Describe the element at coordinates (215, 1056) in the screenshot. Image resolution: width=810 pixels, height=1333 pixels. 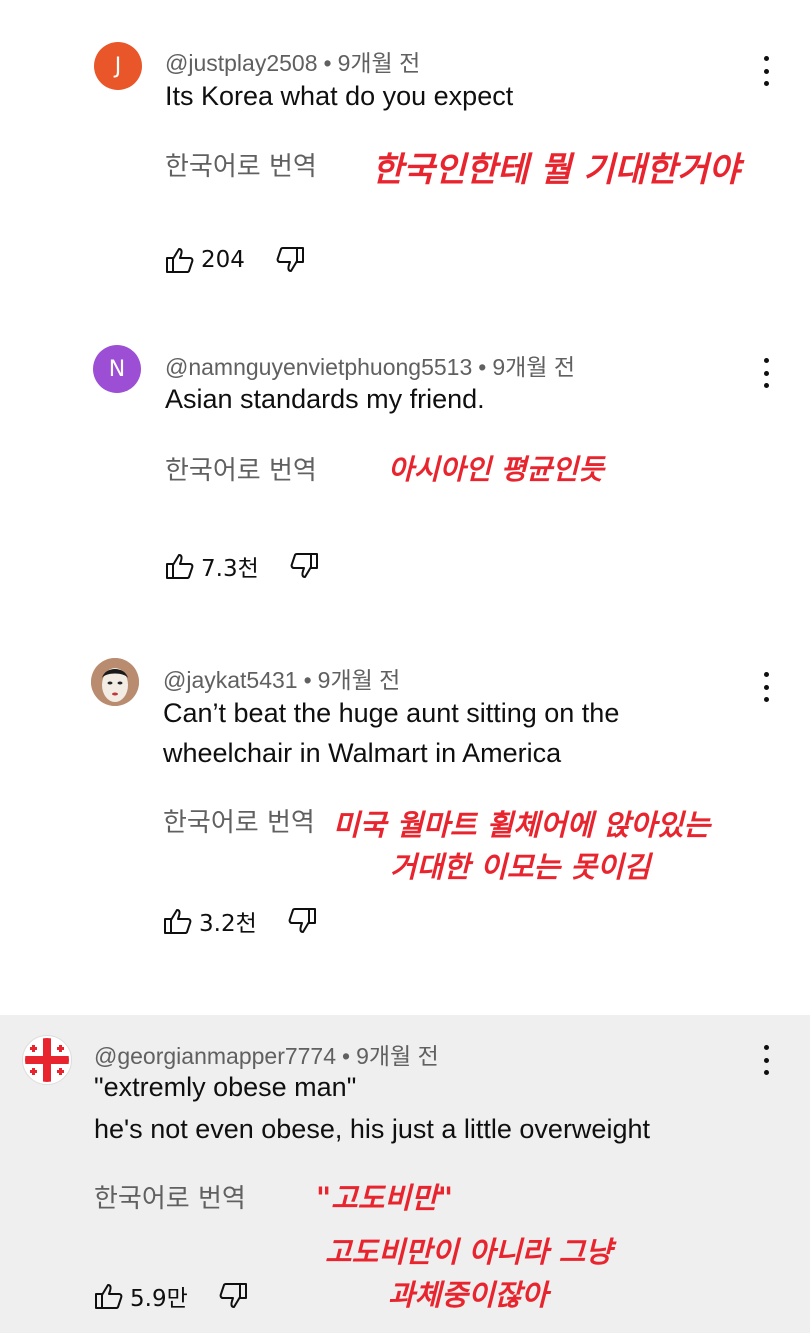
I see `comment-author: @georgianmapper7774` at that location.